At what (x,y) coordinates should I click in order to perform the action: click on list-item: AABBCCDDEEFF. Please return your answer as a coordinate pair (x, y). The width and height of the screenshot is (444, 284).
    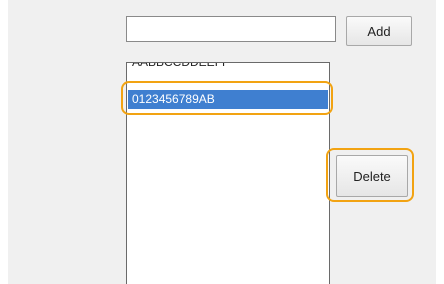
    Looking at the image, I should click on (228, 67).